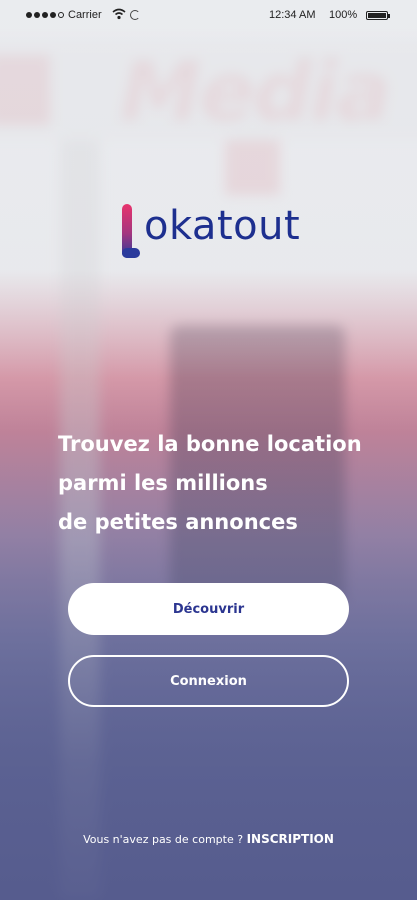 The height and width of the screenshot is (900, 417). What do you see at coordinates (208, 681) in the screenshot?
I see `login-button: Connexion` at bounding box center [208, 681].